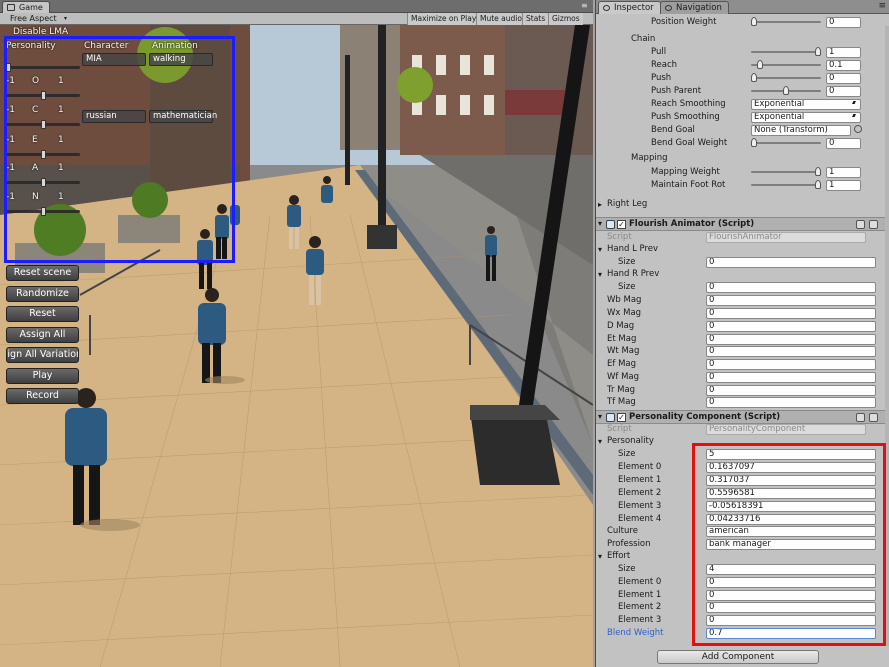 The width and height of the screenshot is (889, 667). Describe the element at coordinates (843, 52) in the screenshot. I see `pull-field: 1` at that location.